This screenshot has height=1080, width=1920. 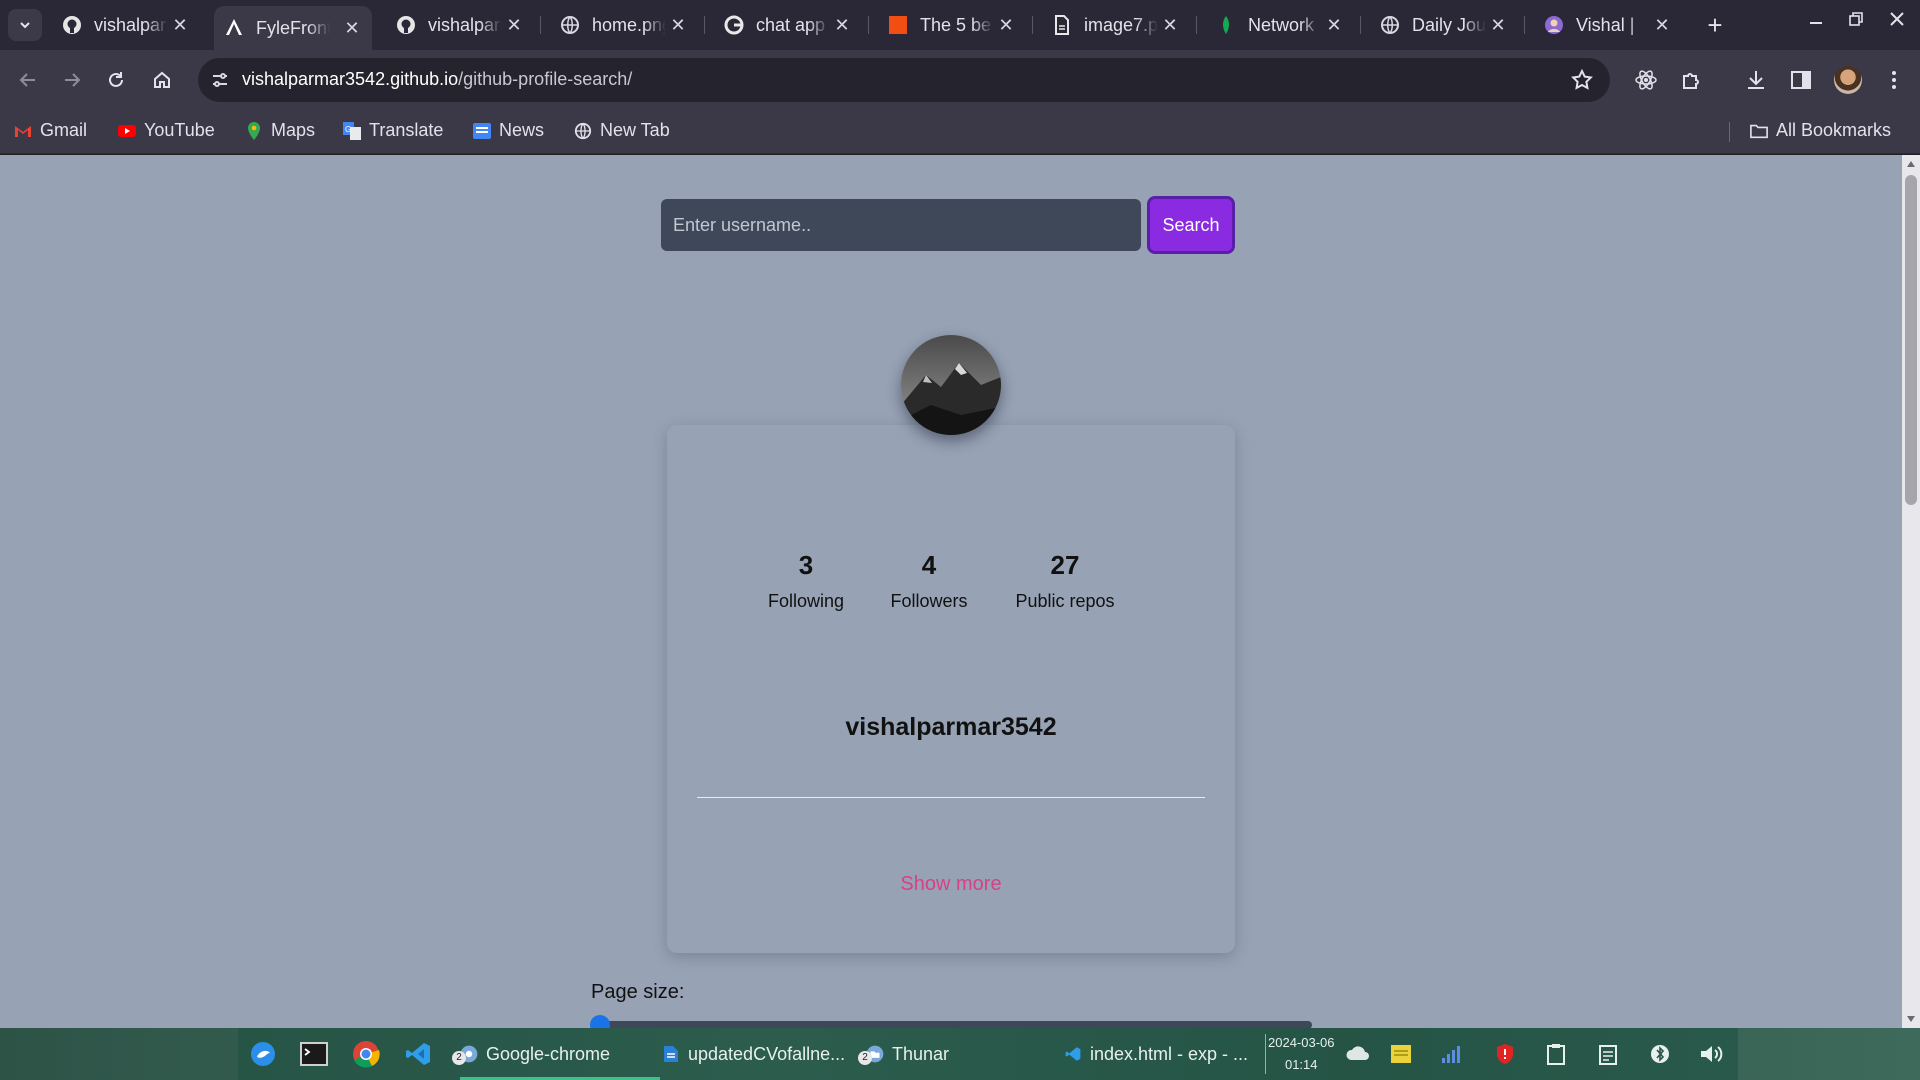 I want to click on scrollbar-thumb, so click(x=1911, y=340).